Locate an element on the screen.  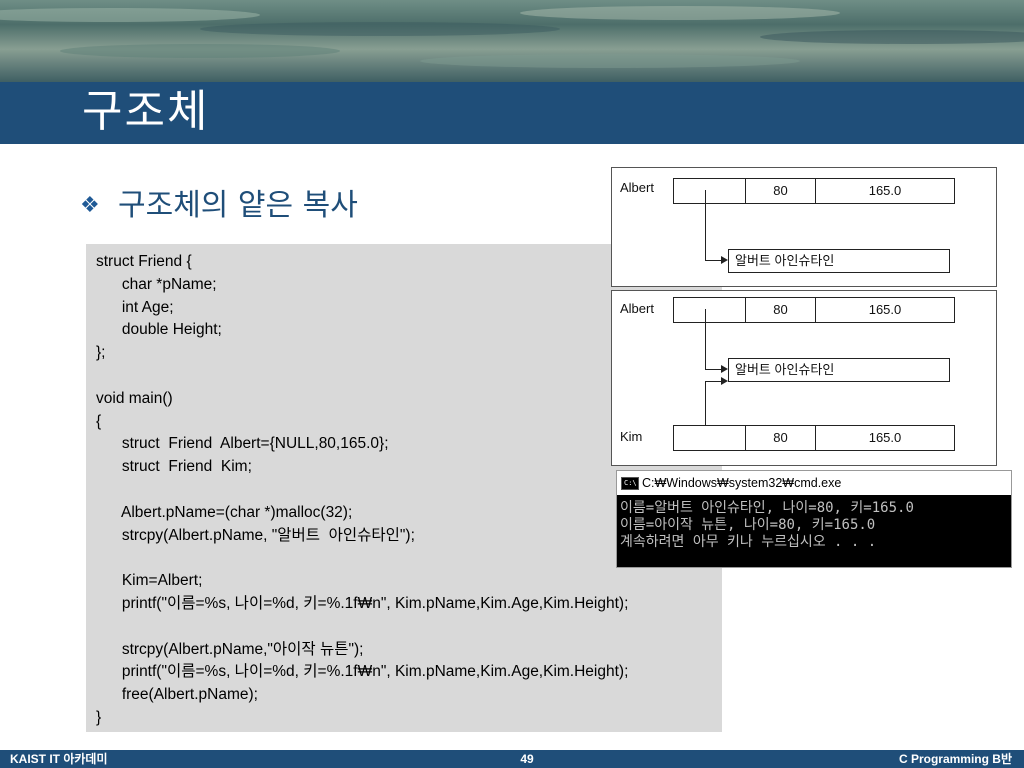
page-number: 49 is located at coordinates (527, 759).